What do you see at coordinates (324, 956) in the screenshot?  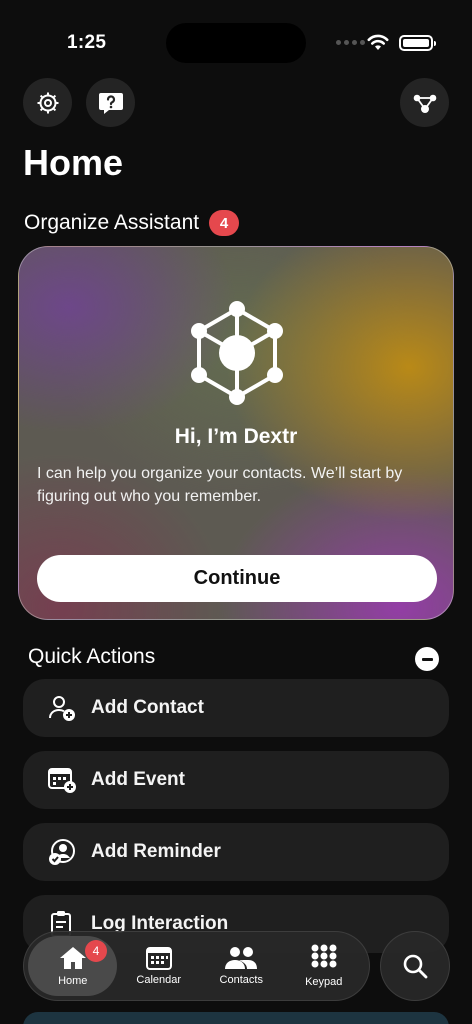 I see `keypad-icon` at bounding box center [324, 956].